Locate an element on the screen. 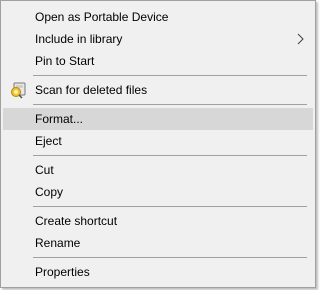  menu-item-include-in-library: Include in library is located at coordinates (158, 39).